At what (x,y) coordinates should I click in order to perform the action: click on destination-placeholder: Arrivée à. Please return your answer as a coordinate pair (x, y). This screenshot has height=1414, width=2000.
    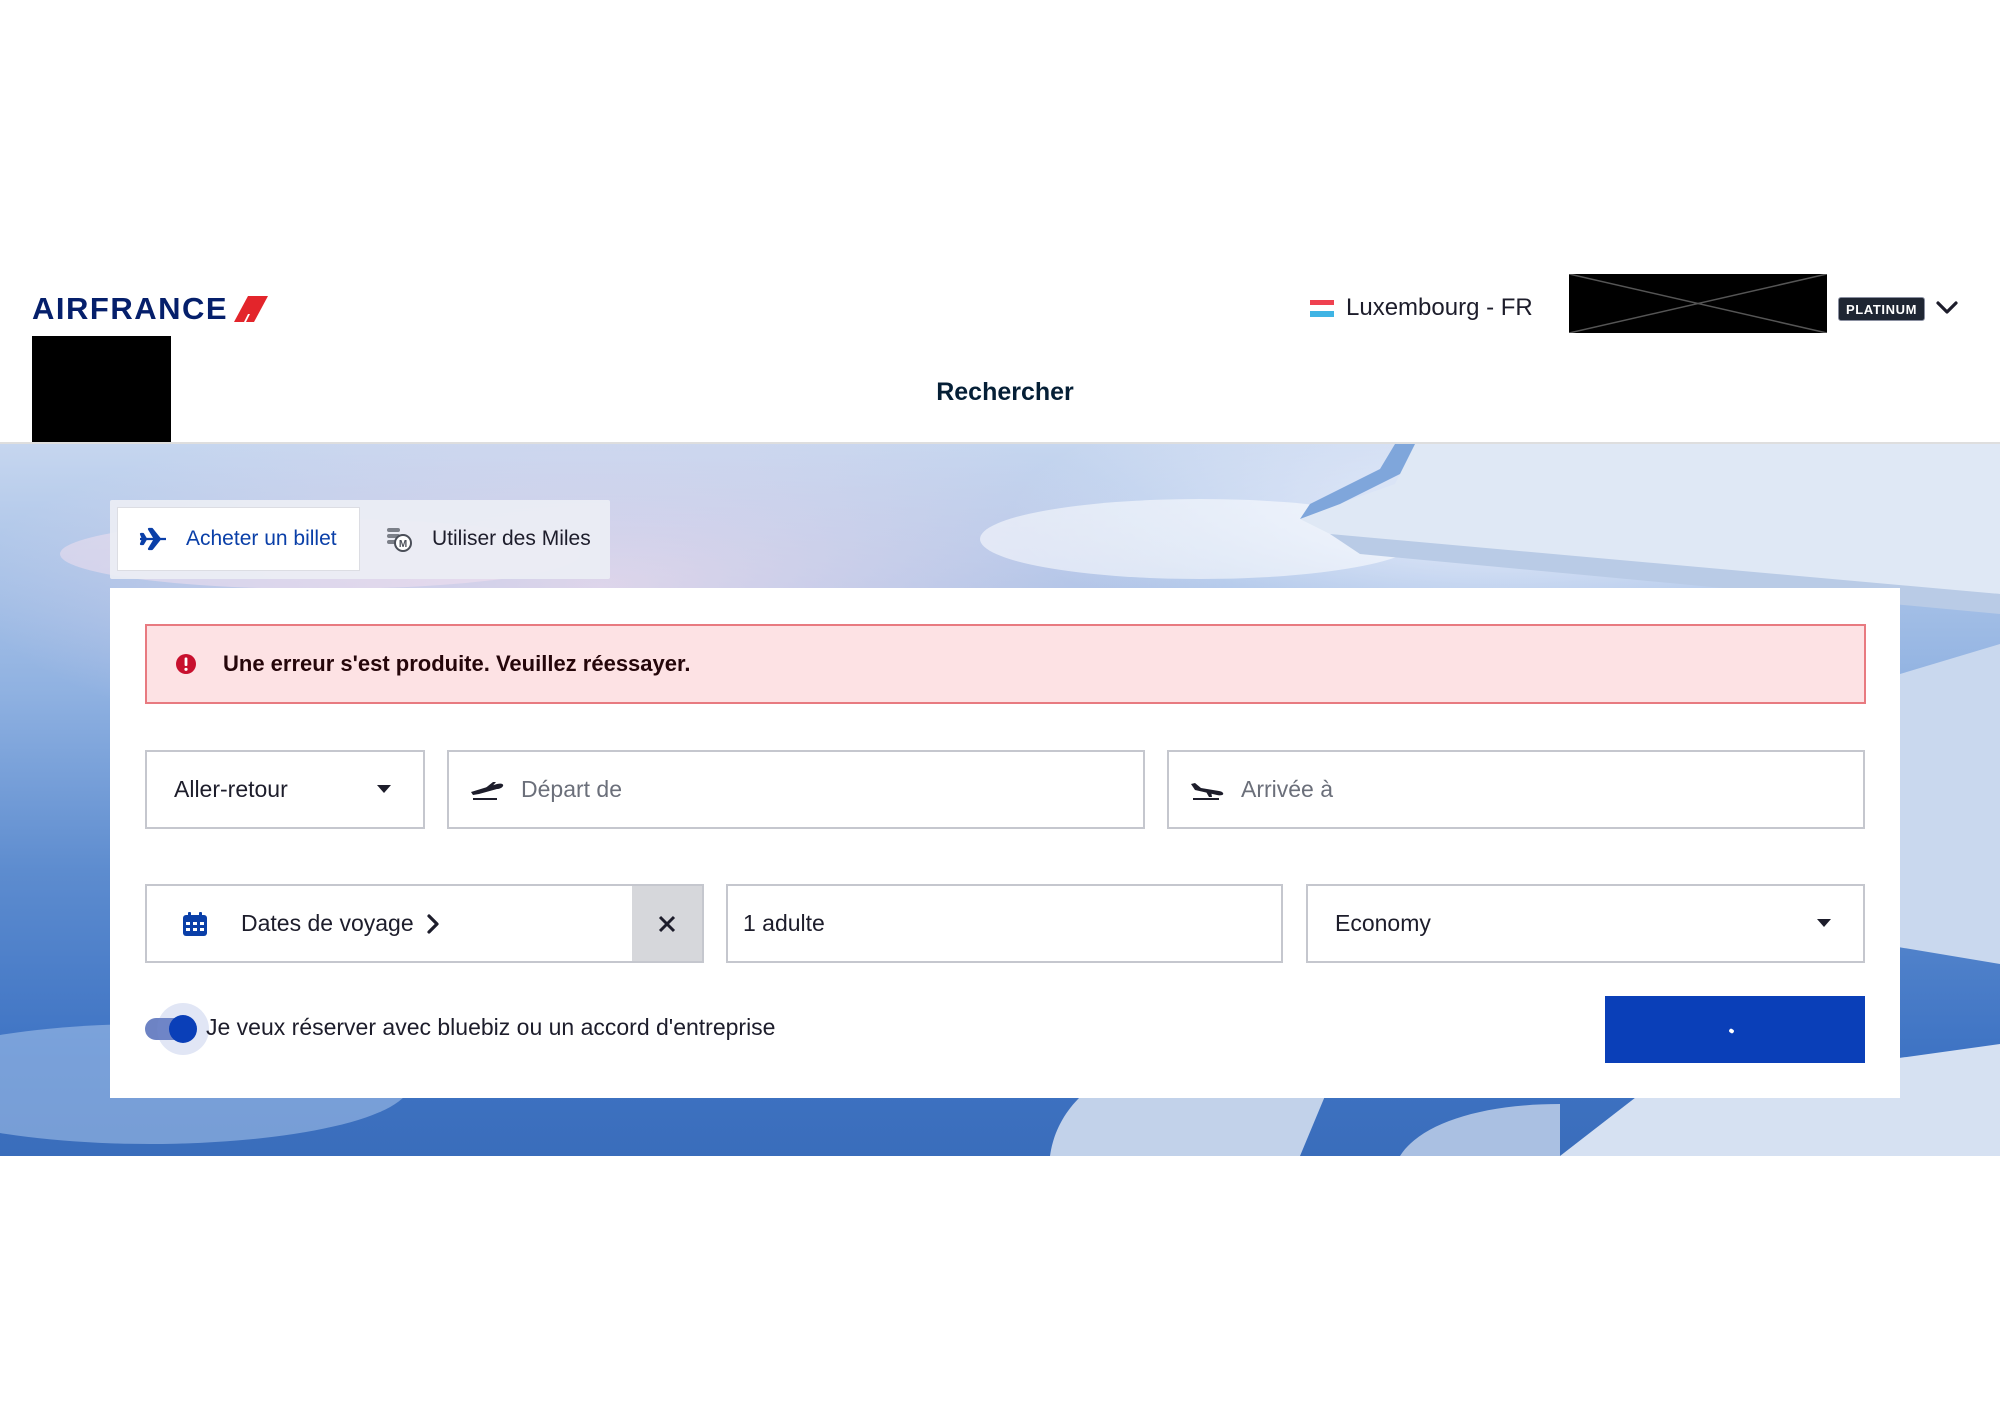
    Looking at the image, I should click on (1287, 789).